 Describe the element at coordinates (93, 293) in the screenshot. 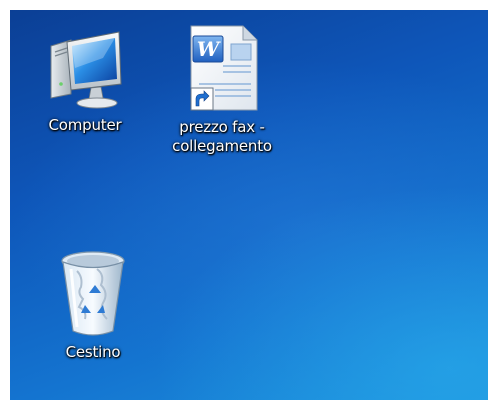

I see `recycle-bin-icon` at that location.